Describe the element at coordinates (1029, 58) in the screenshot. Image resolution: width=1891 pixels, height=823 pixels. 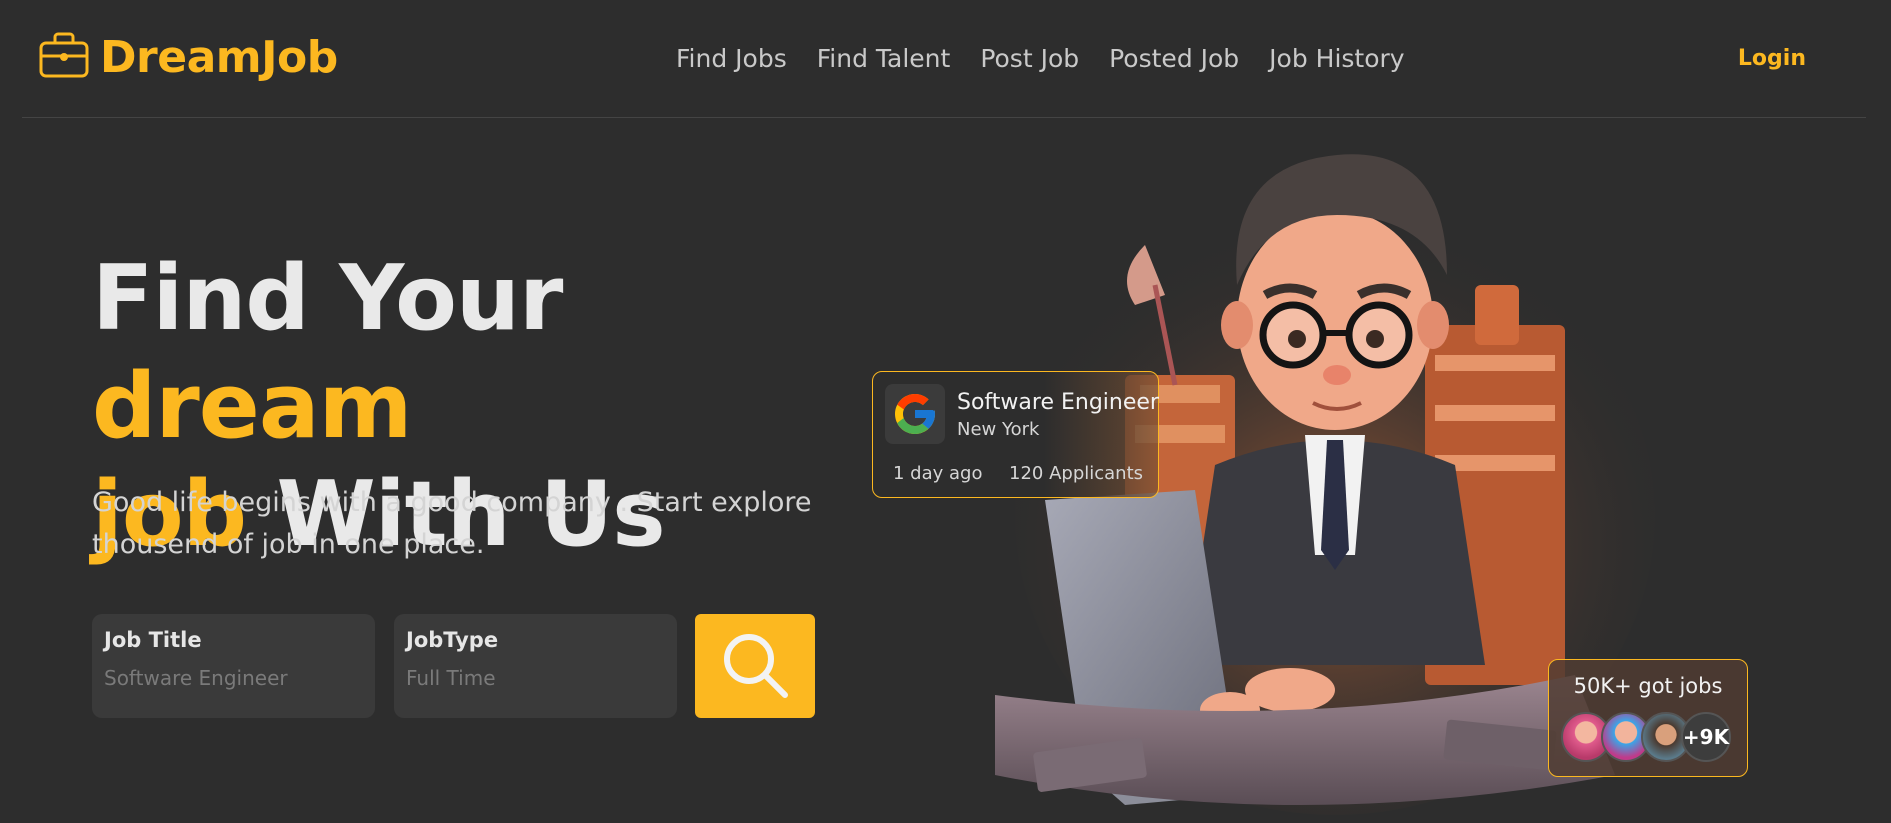
I see `nav-post-job: Post Job` at that location.